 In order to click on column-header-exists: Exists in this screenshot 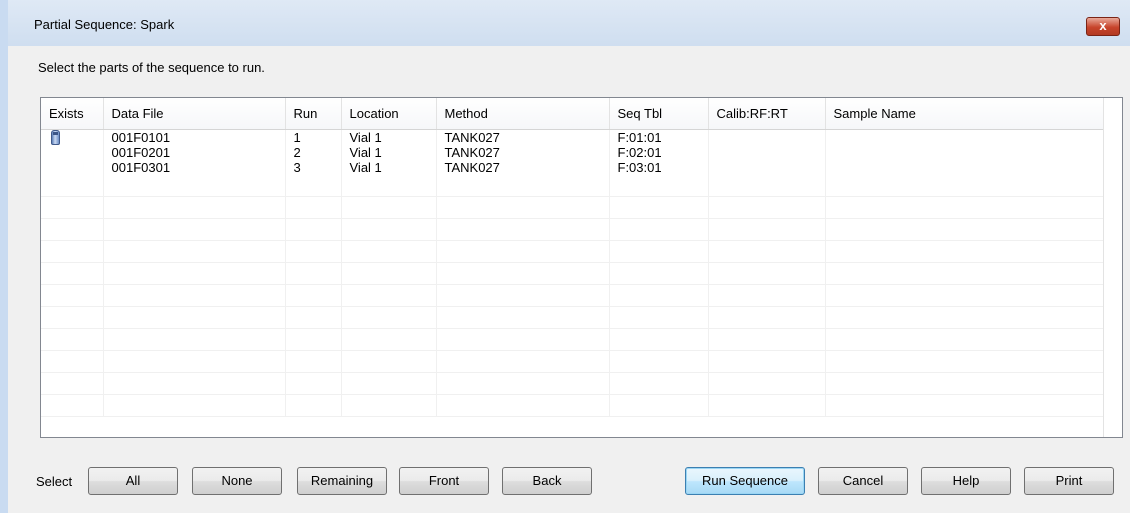, I will do `click(72, 114)`.